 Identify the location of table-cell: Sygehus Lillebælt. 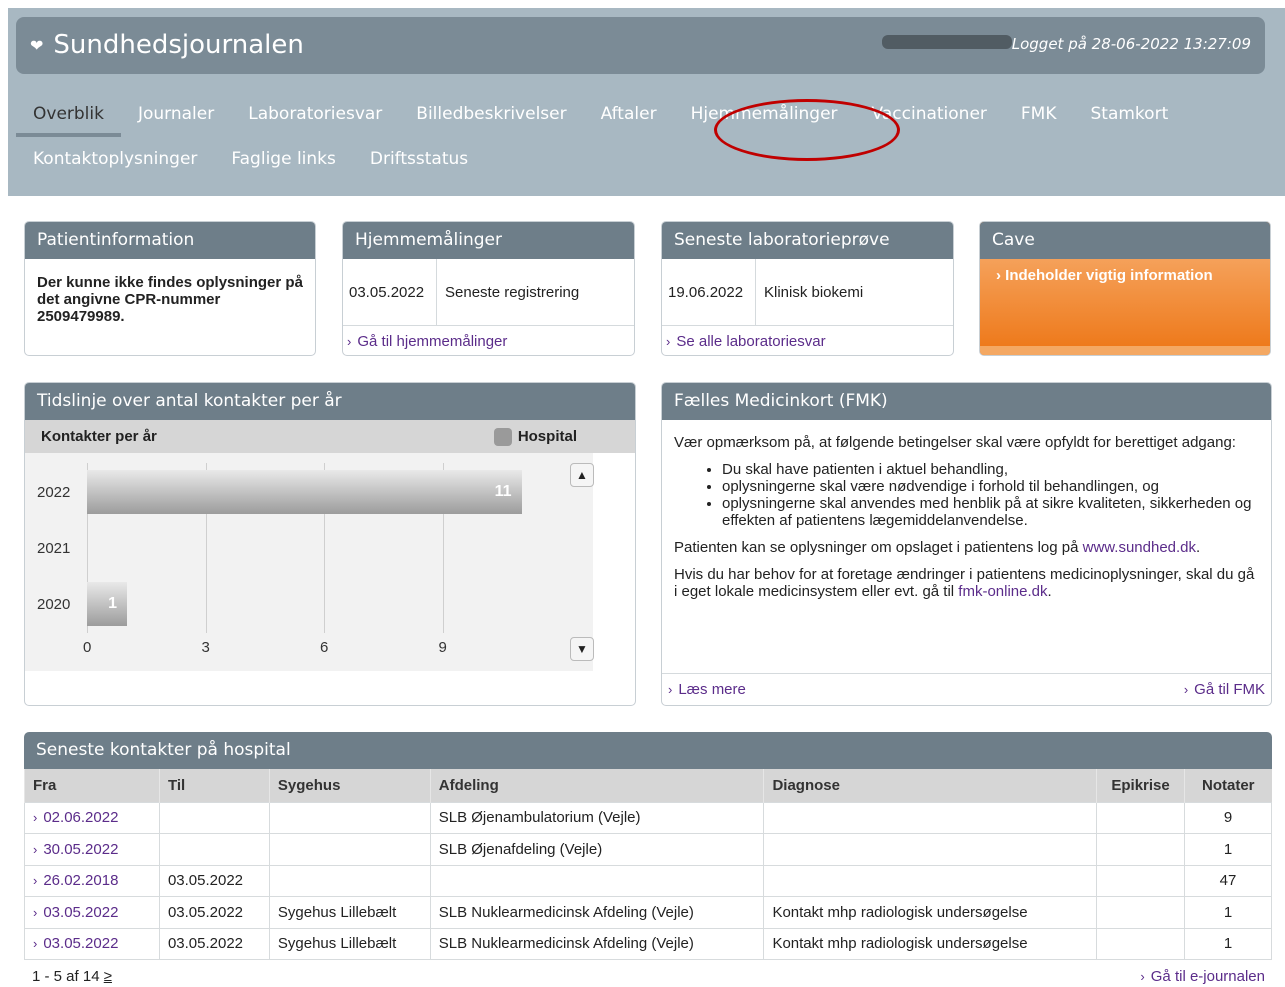
(349, 912).